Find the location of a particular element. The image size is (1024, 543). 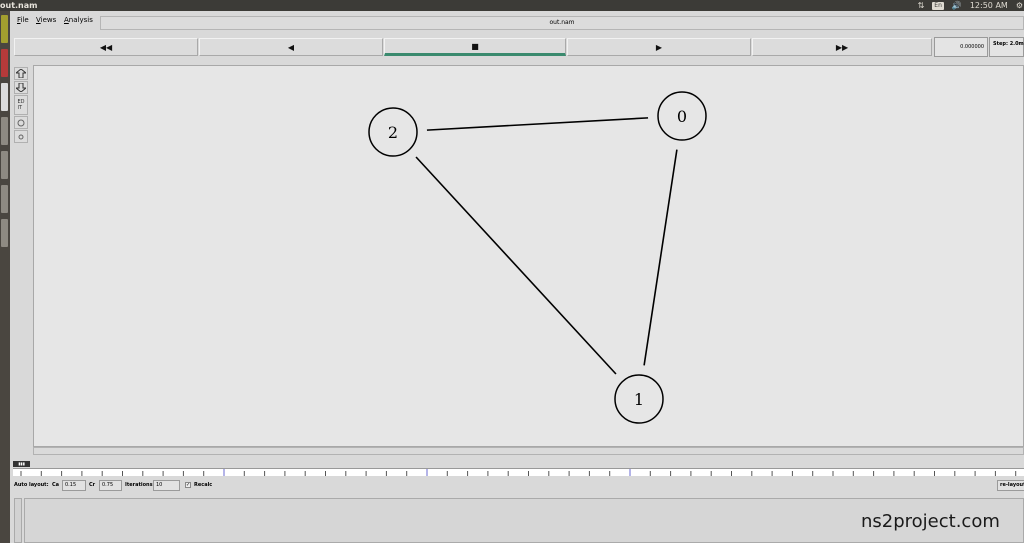

relayout-button: re-layout is located at coordinates (1010, 485).